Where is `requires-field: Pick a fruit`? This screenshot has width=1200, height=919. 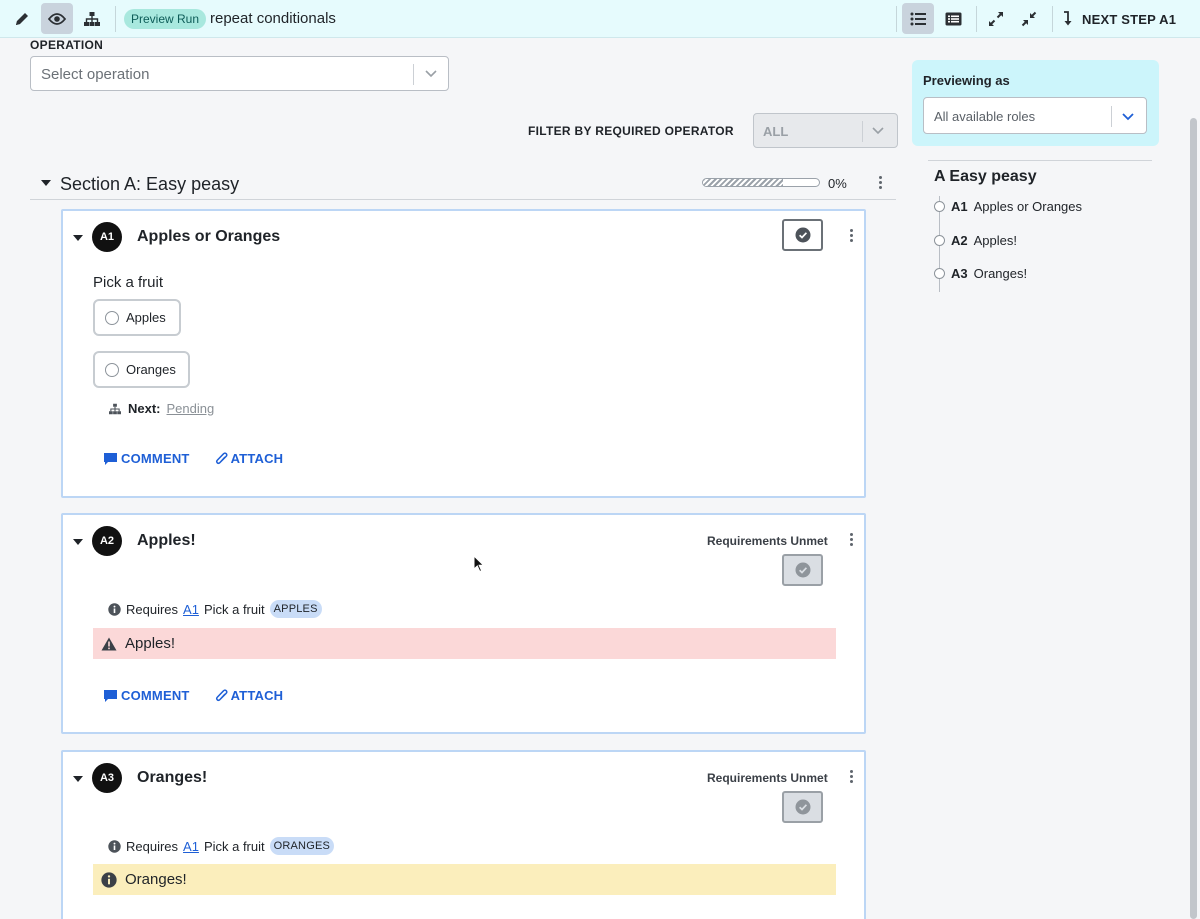
requires-field: Pick a fruit is located at coordinates (234, 846).